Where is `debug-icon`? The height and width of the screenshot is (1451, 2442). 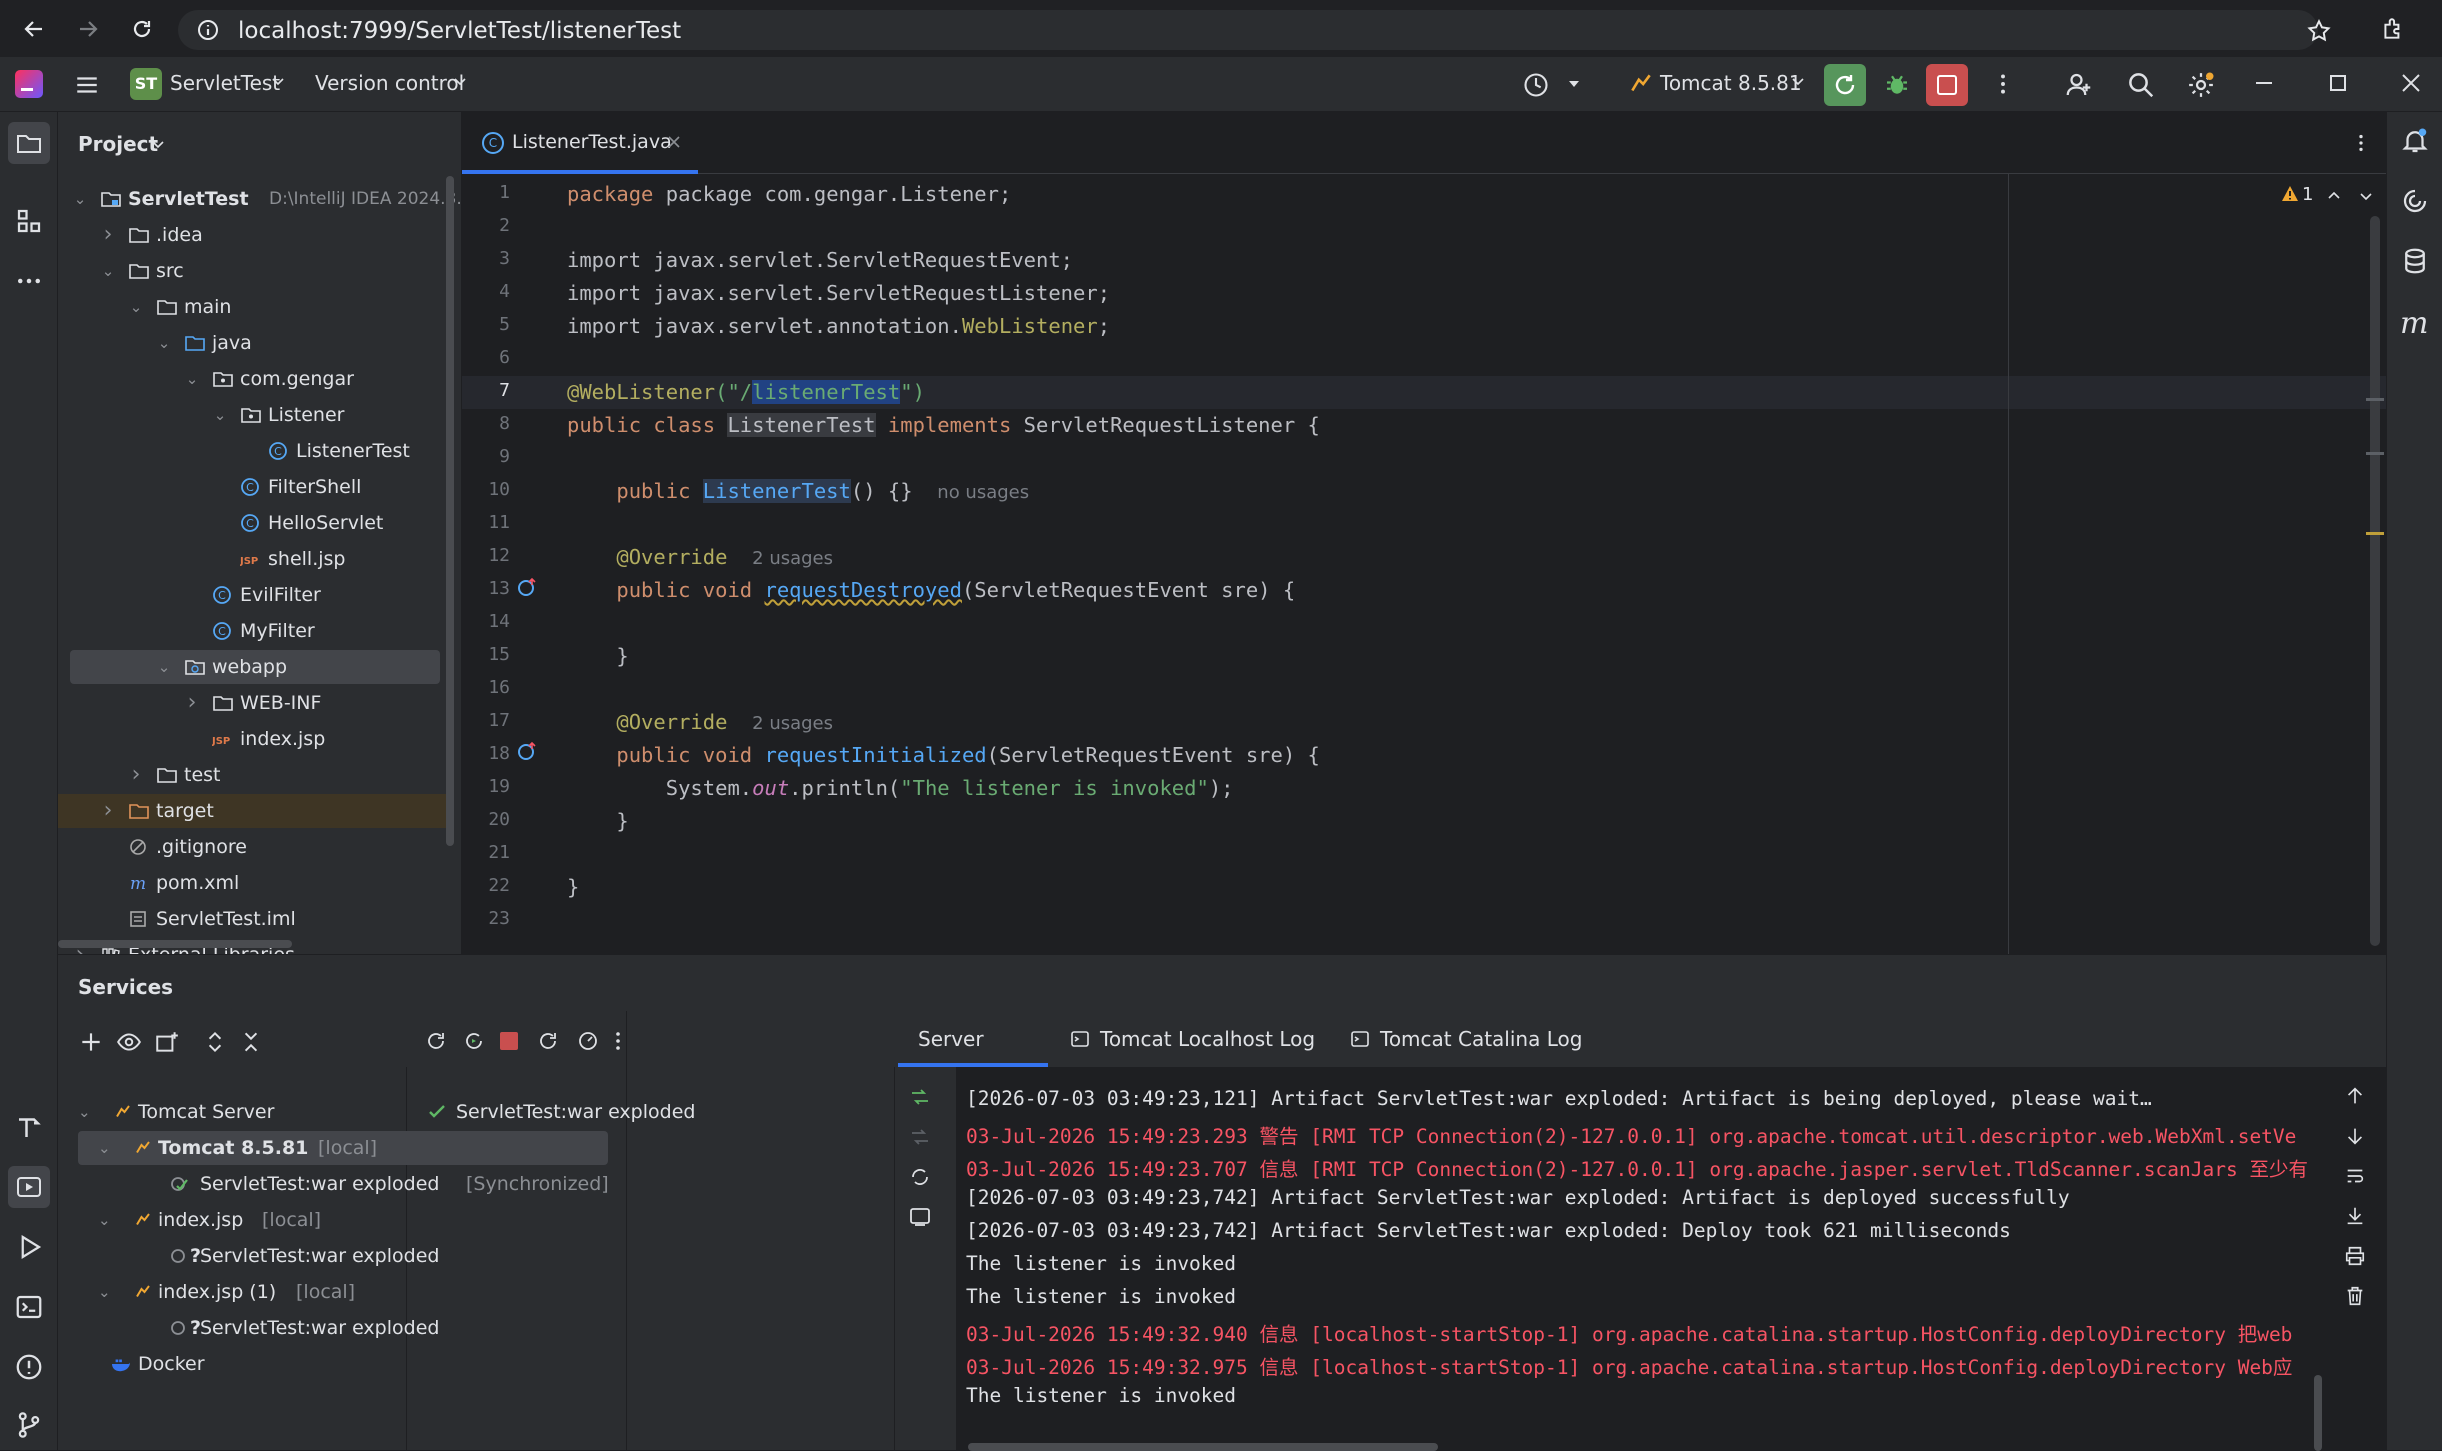 debug-icon is located at coordinates (1897, 85).